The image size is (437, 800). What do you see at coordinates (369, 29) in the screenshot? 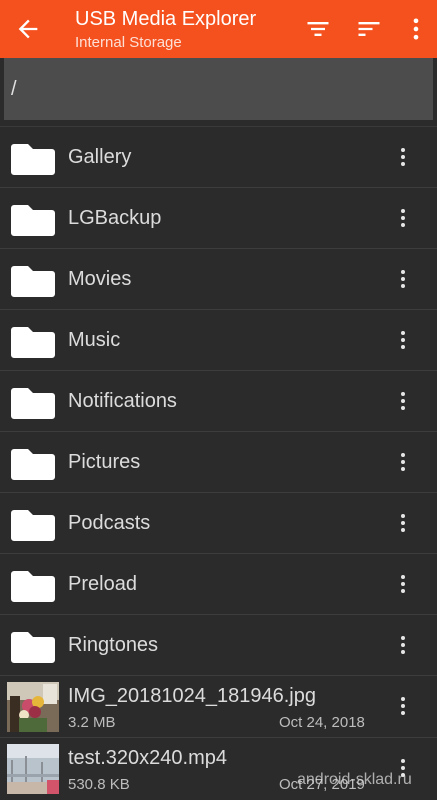
I see `sort-icon` at bounding box center [369, 29].